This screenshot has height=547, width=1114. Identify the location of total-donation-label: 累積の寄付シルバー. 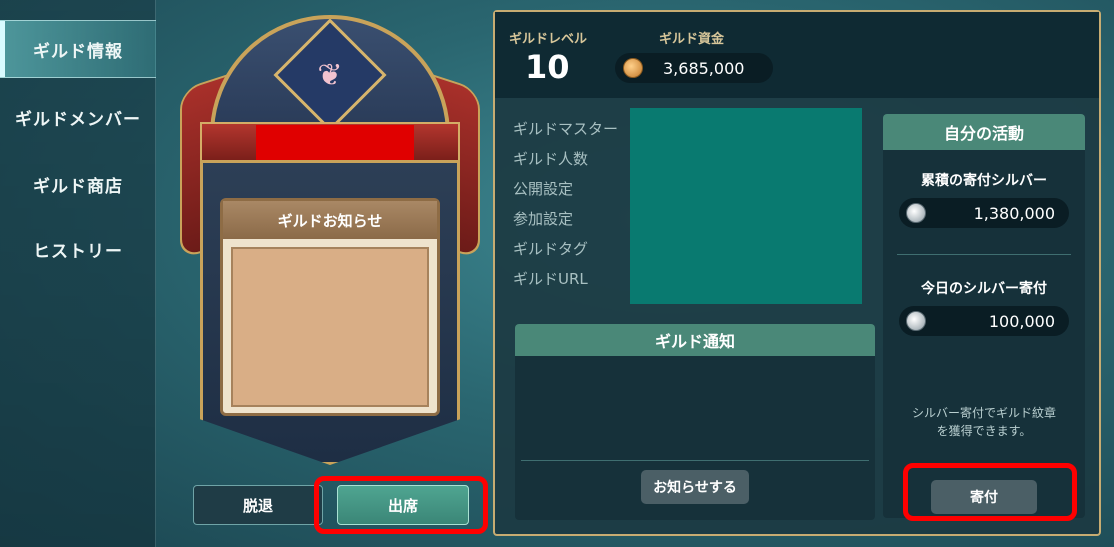
(984, 181).